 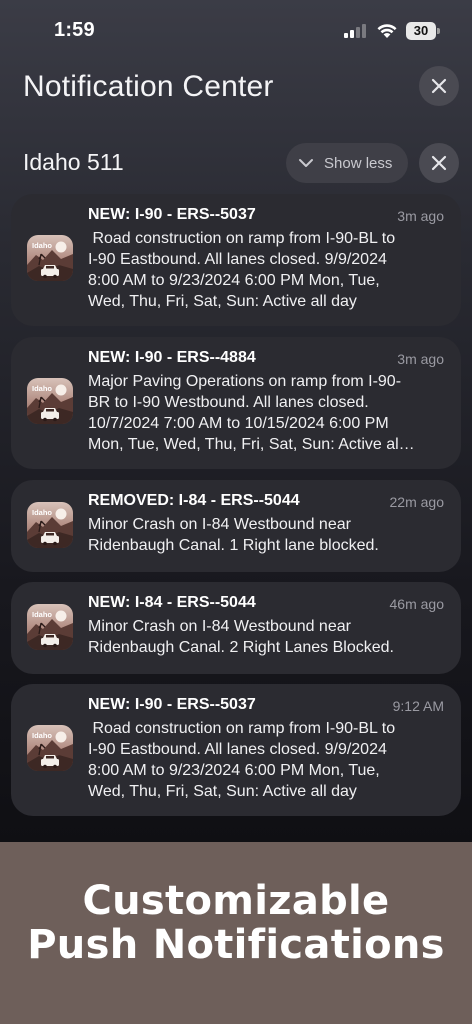 What do you see at coordinates (238, 423) in the screenshot?
I see `notification-body-line: 10/7/2024 7:00 AM to 10/15/2024 6:00 PM` at bounding box center [238, 423].